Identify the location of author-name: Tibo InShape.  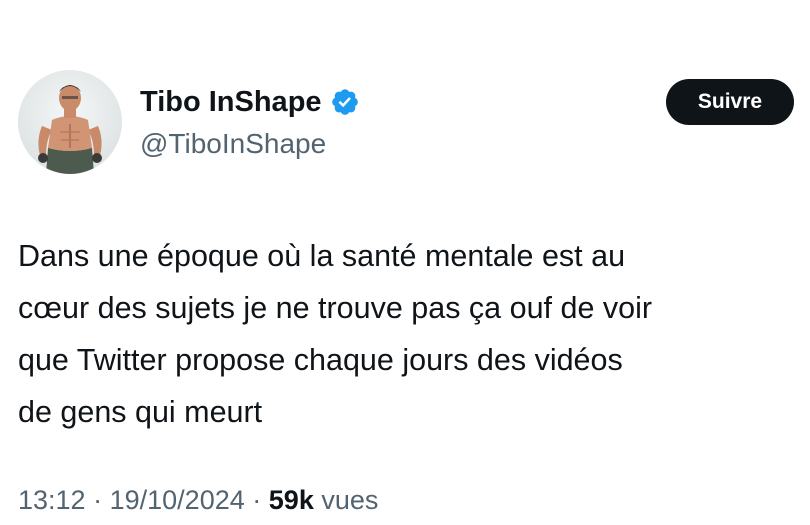
(250, 102).